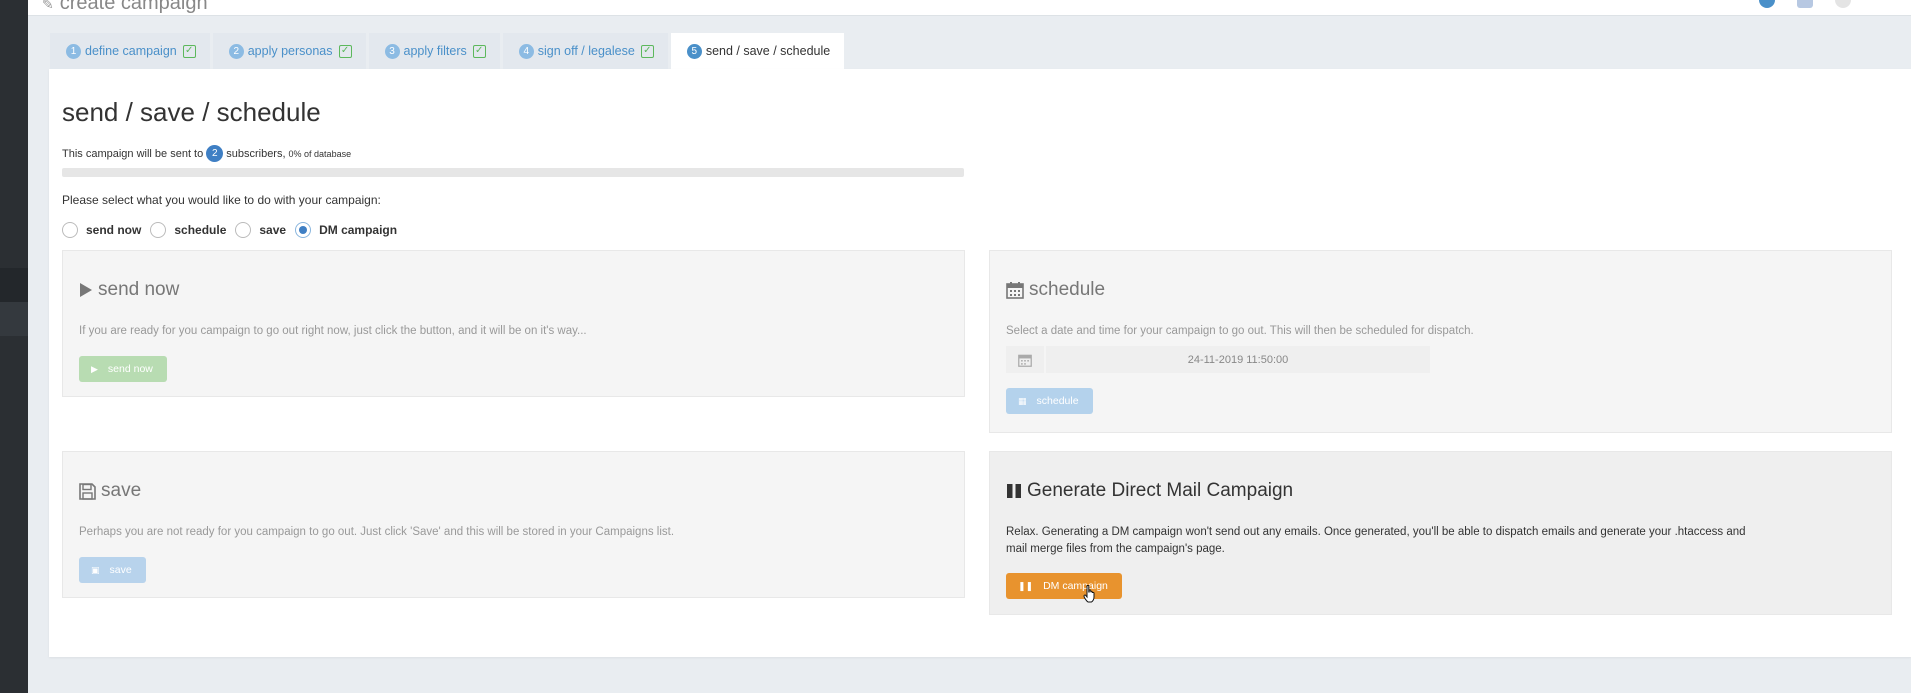  What do you see at coordinates (86, 290) in the screenshot?
I see `play-icon` at bounding box center [86, 290].